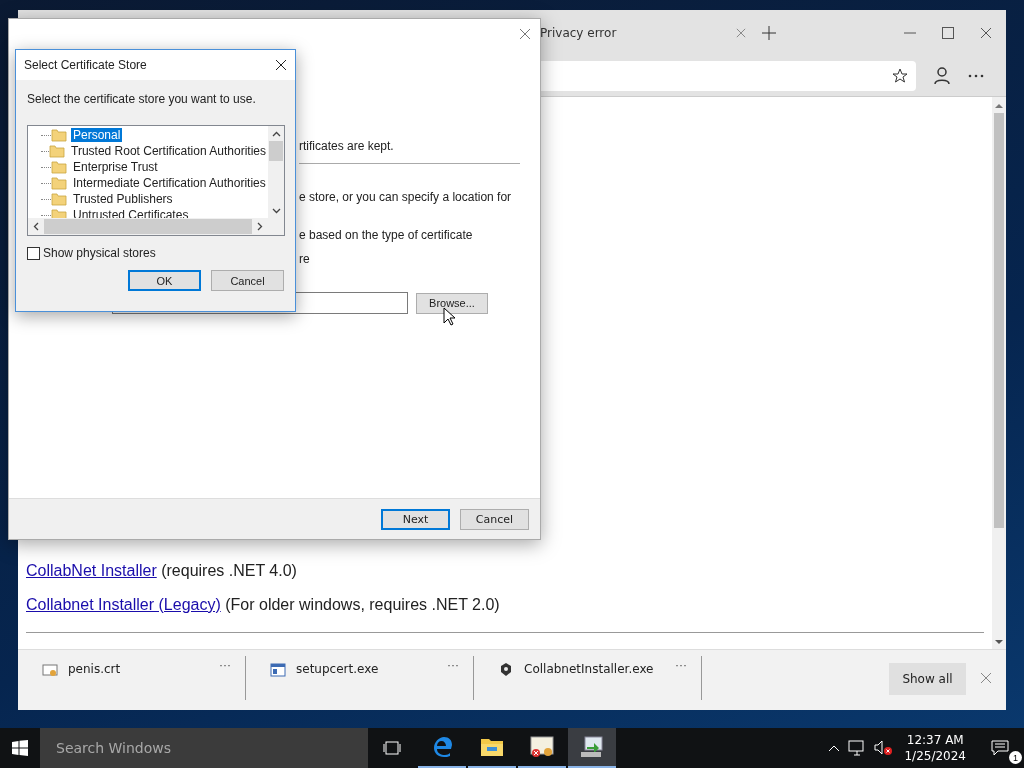 Image resolution: width=1024 pixels, height=768 pixels. Describe the element at coordinates (97, 135) in the screenshot. I see `store-item: Personal` at that location.